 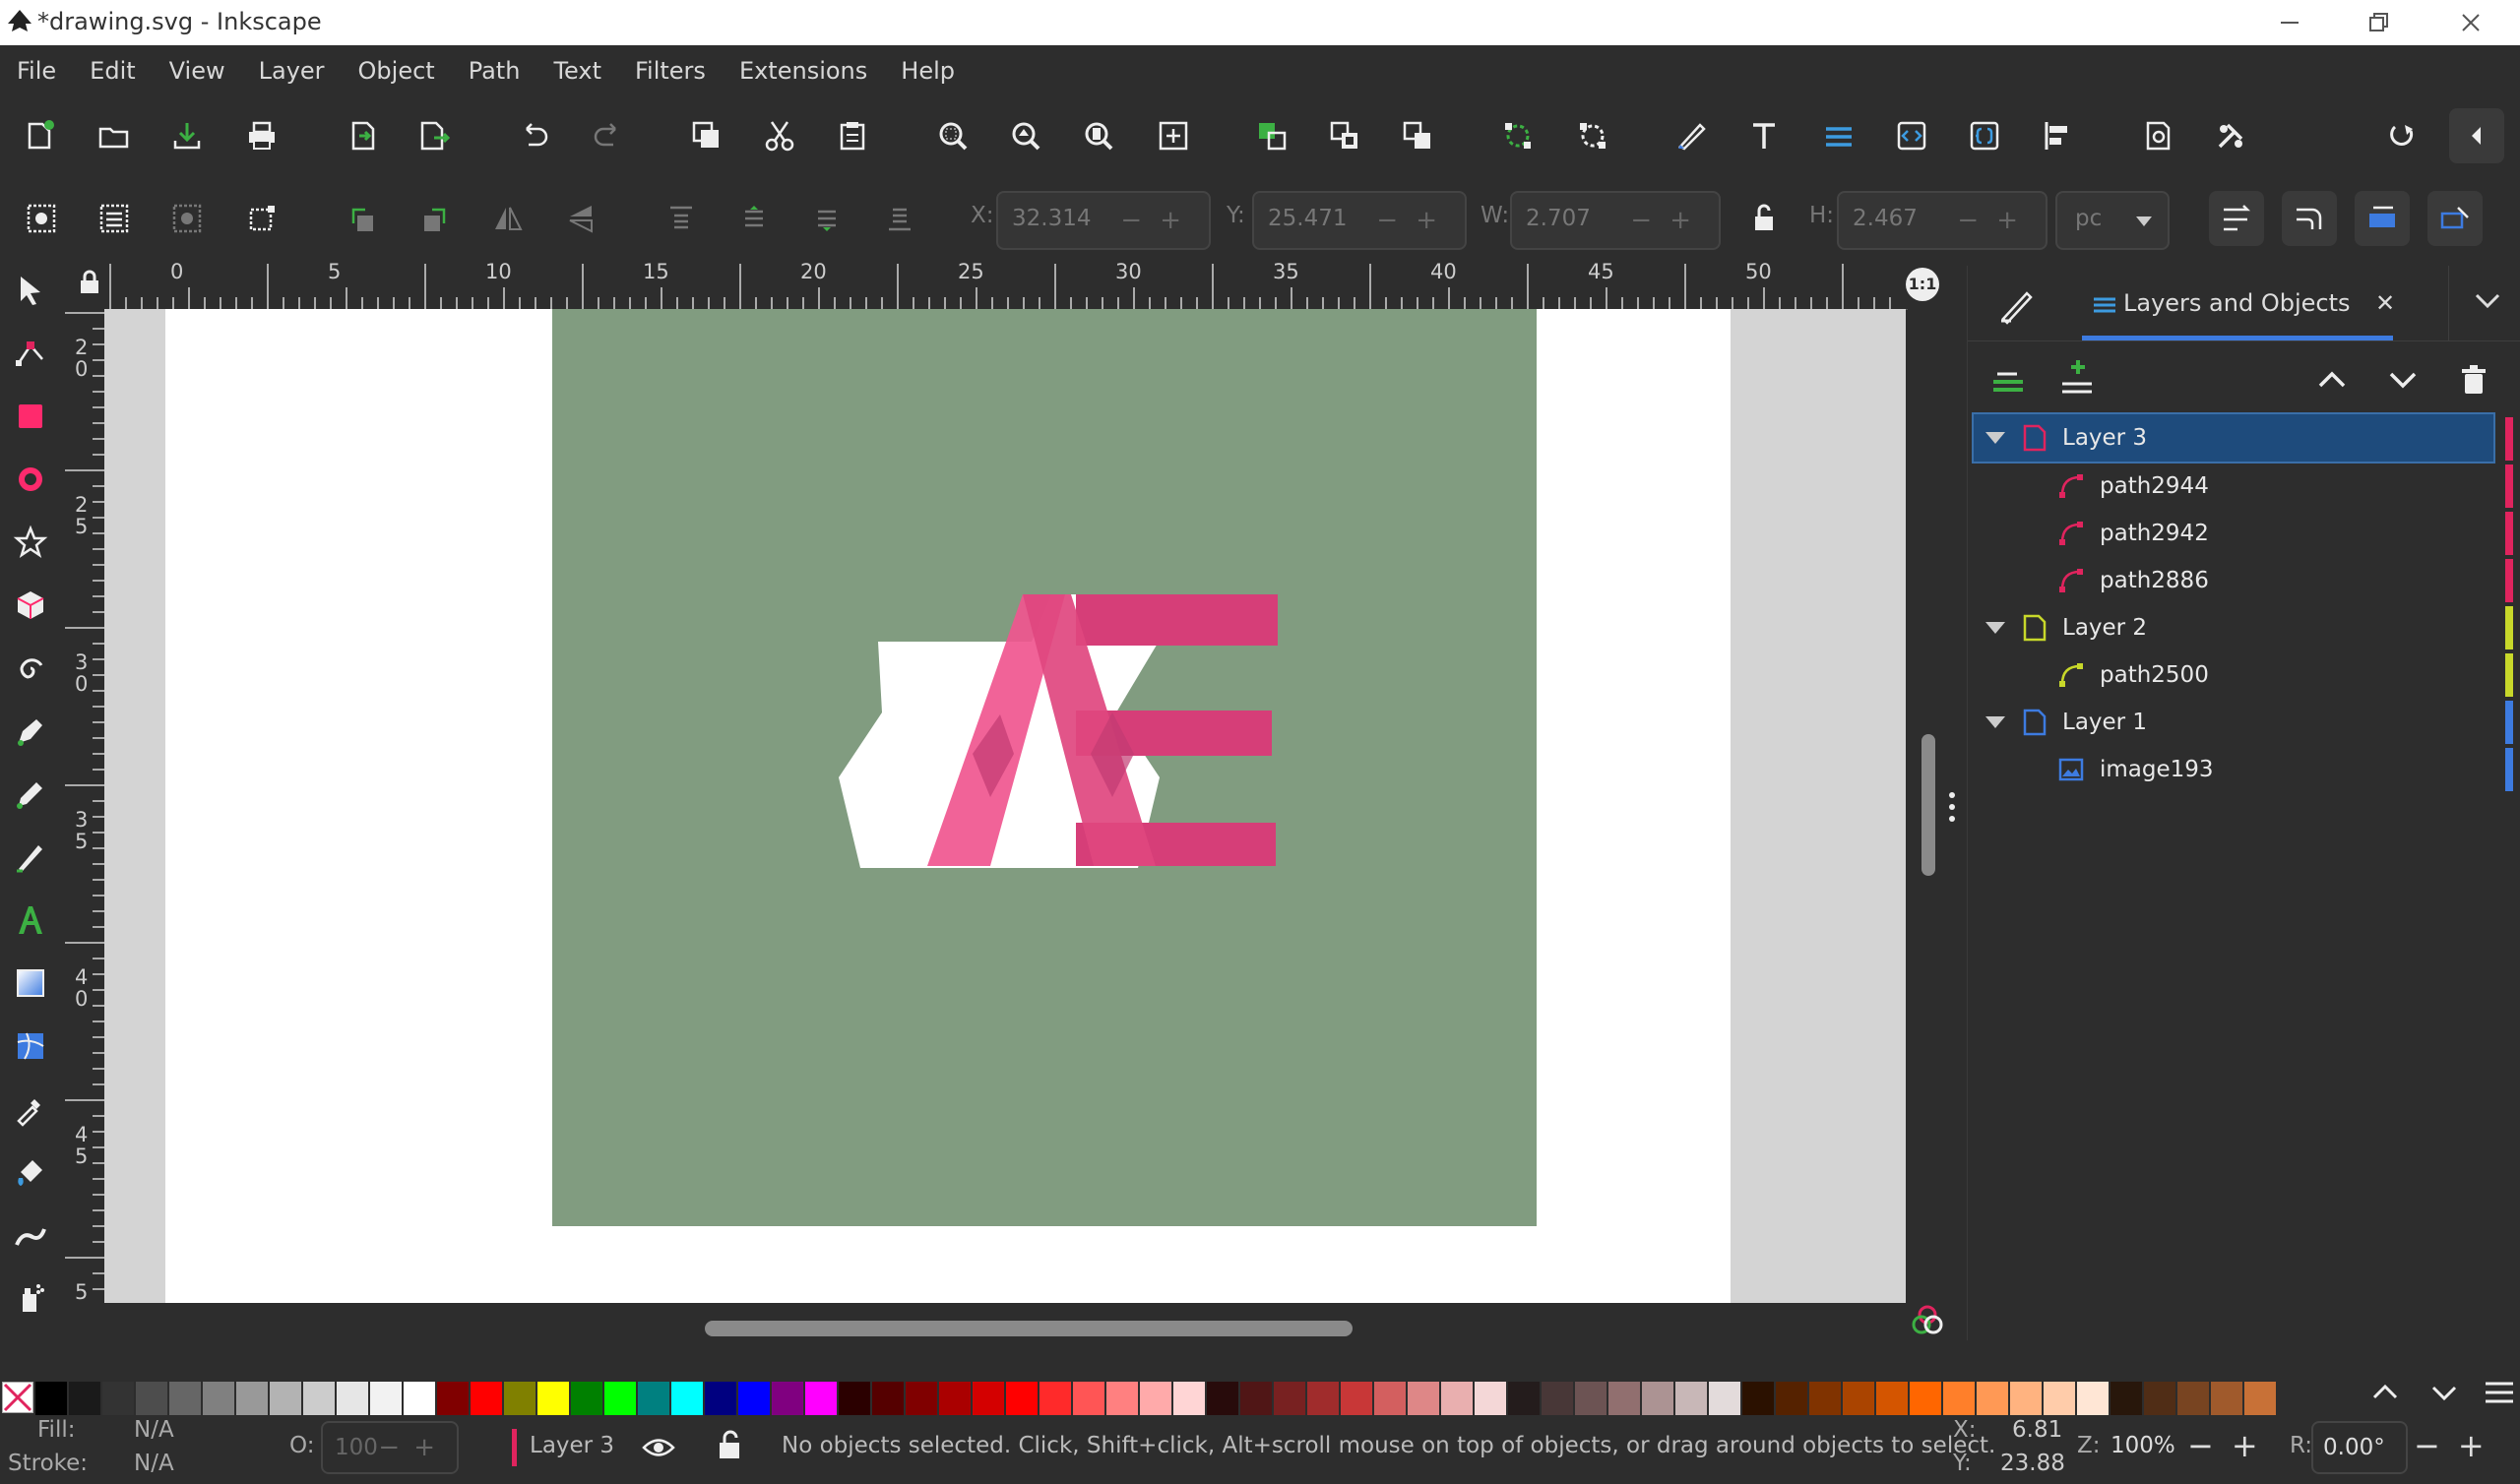 What do you see at coordinates (397, 71) in the screenshot?
I see `menu-object: Object` at bounding box center [397, 71].